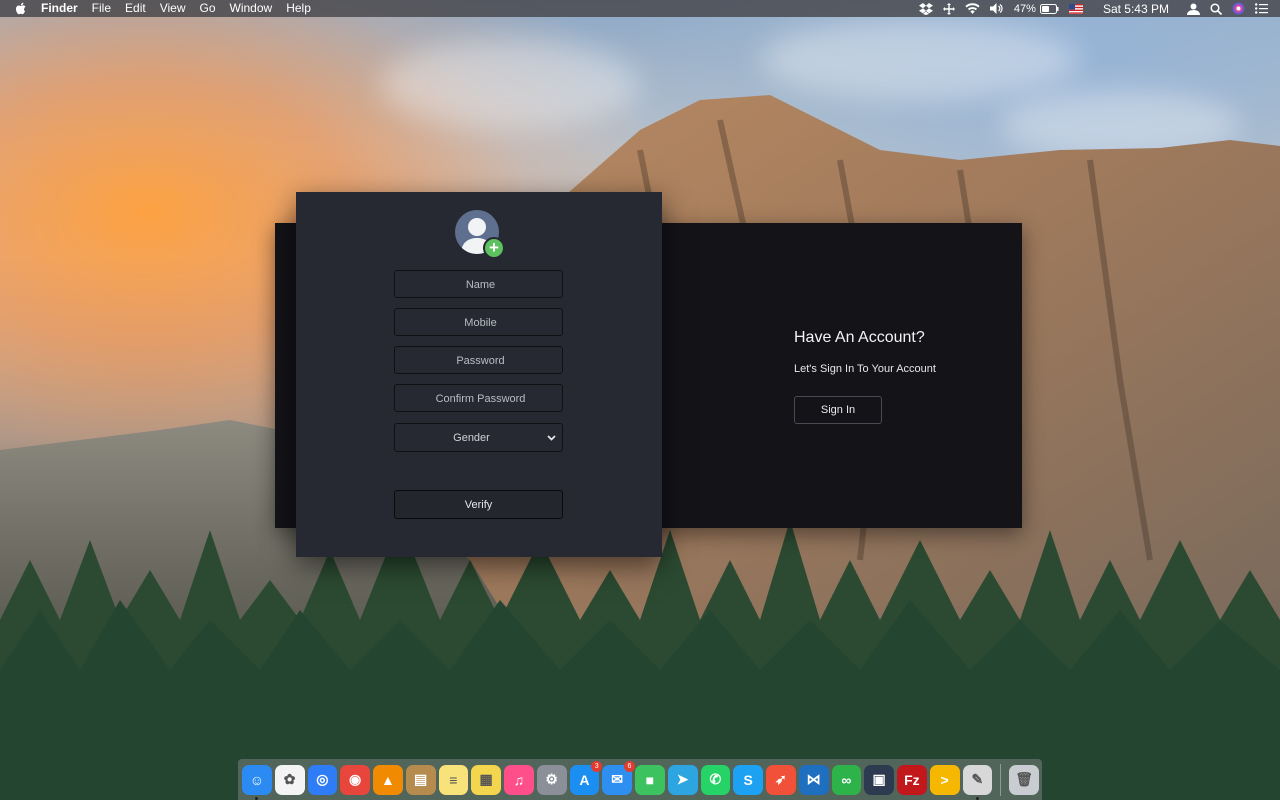 The width and height of the screenshot is (1280, 800). I want to click on dock-skype-icon: S, so click(748, 779).